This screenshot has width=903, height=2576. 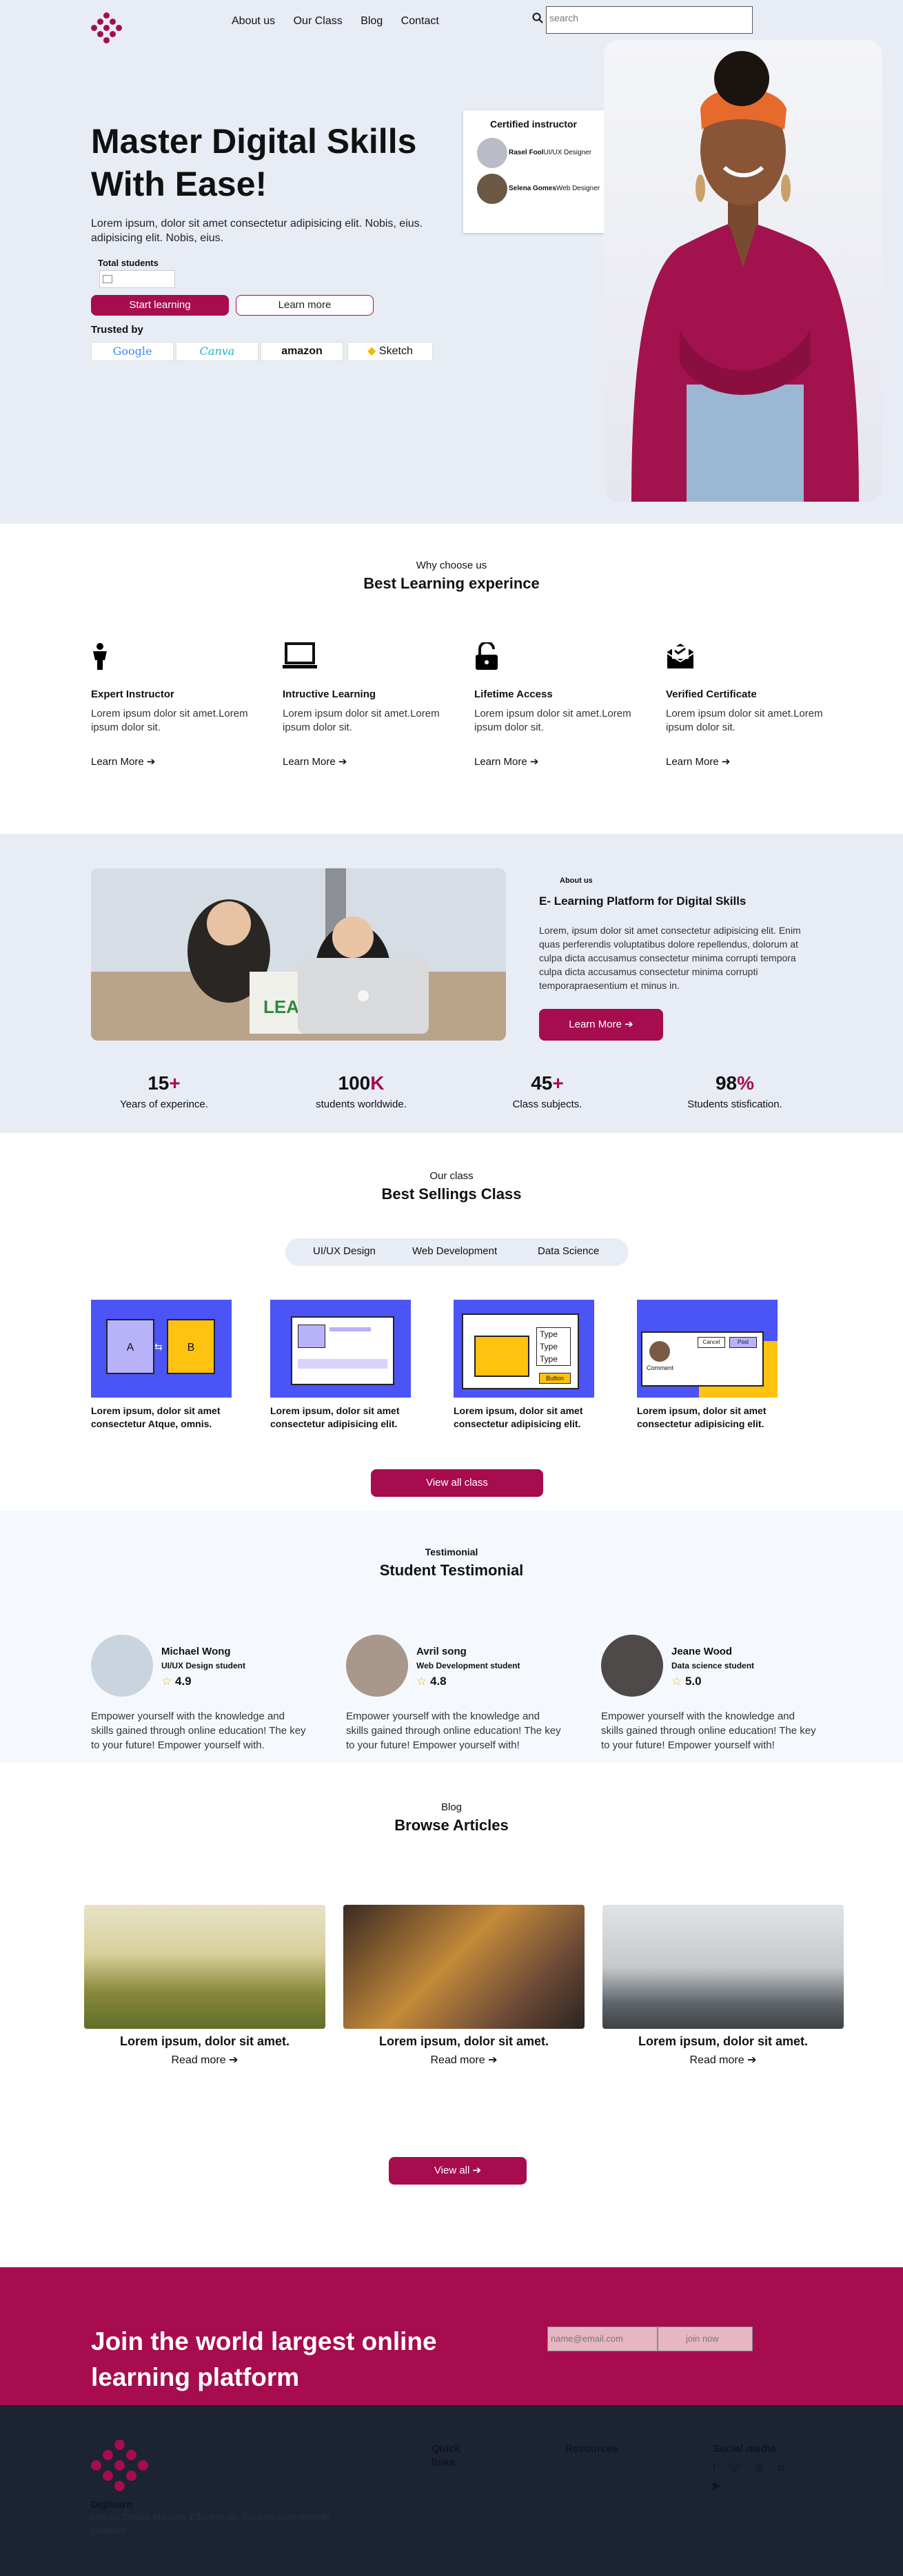 What do you see at coordinates (372, 21) in the screenshot?
I see `nav-blog: Blog` at bounding box center [372, 21].